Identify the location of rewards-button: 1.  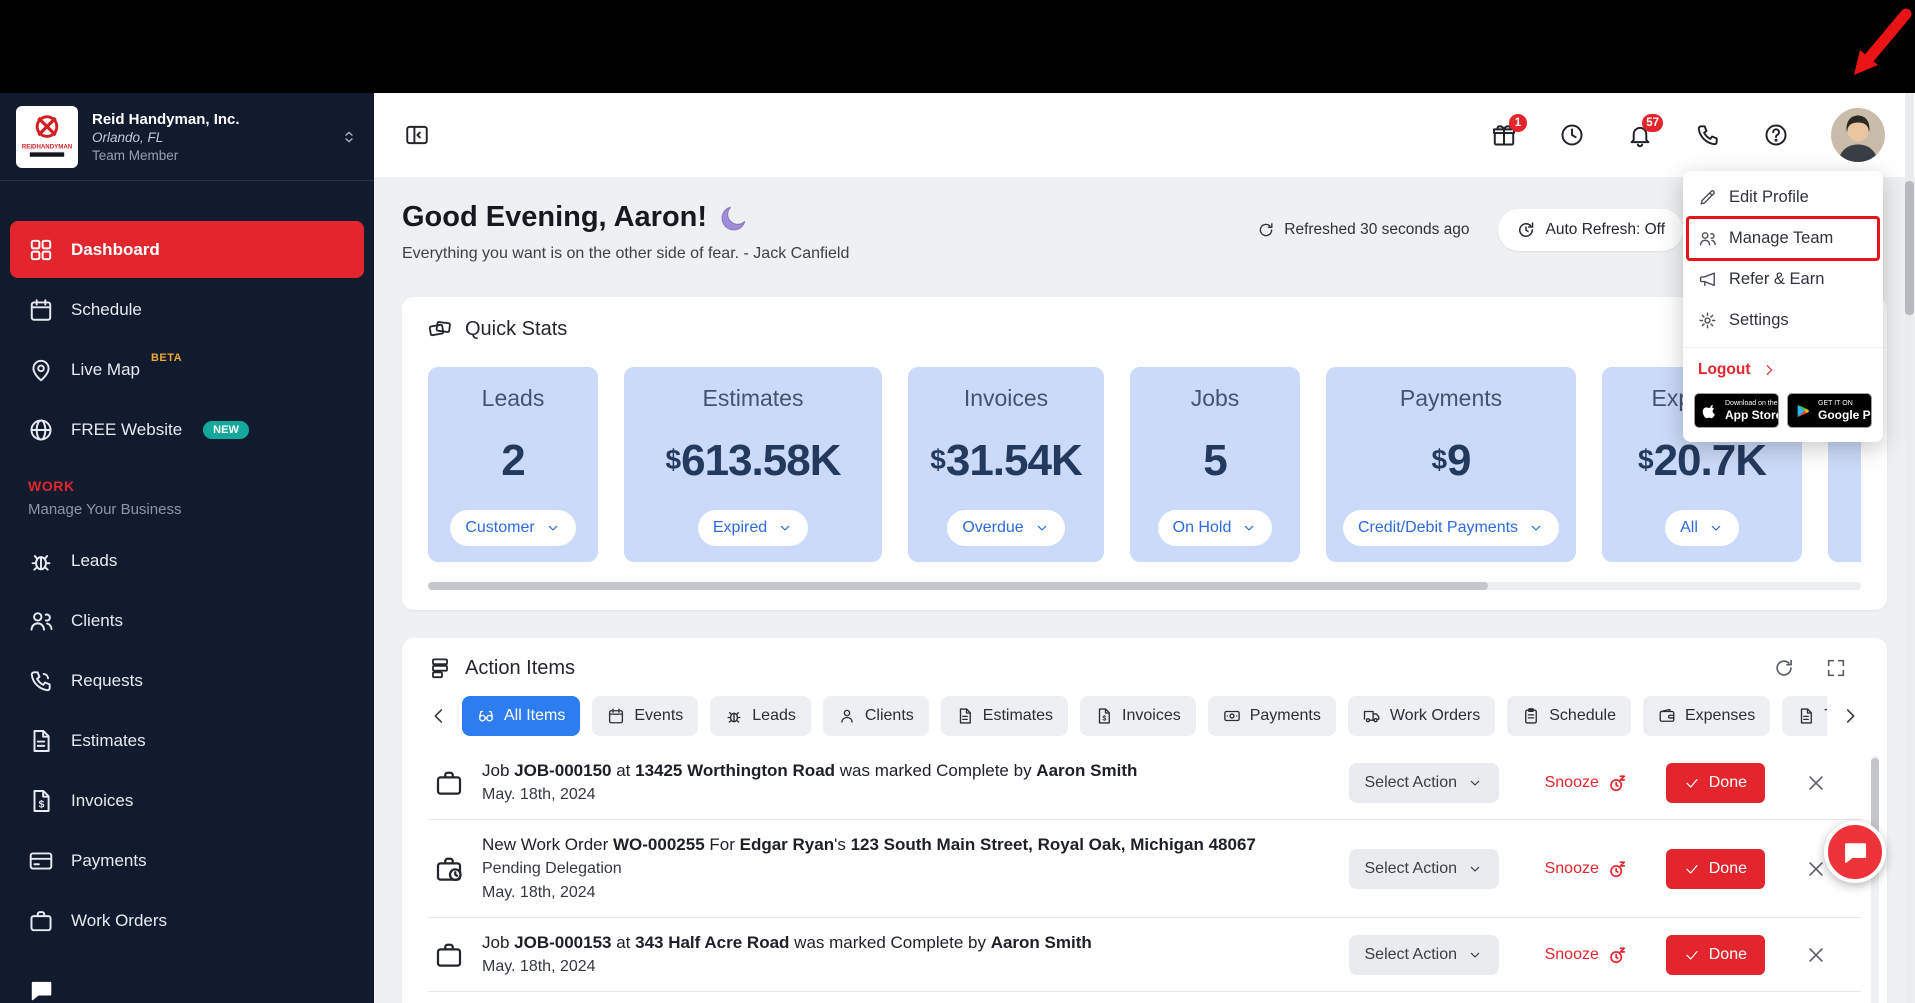
(1509, 131).